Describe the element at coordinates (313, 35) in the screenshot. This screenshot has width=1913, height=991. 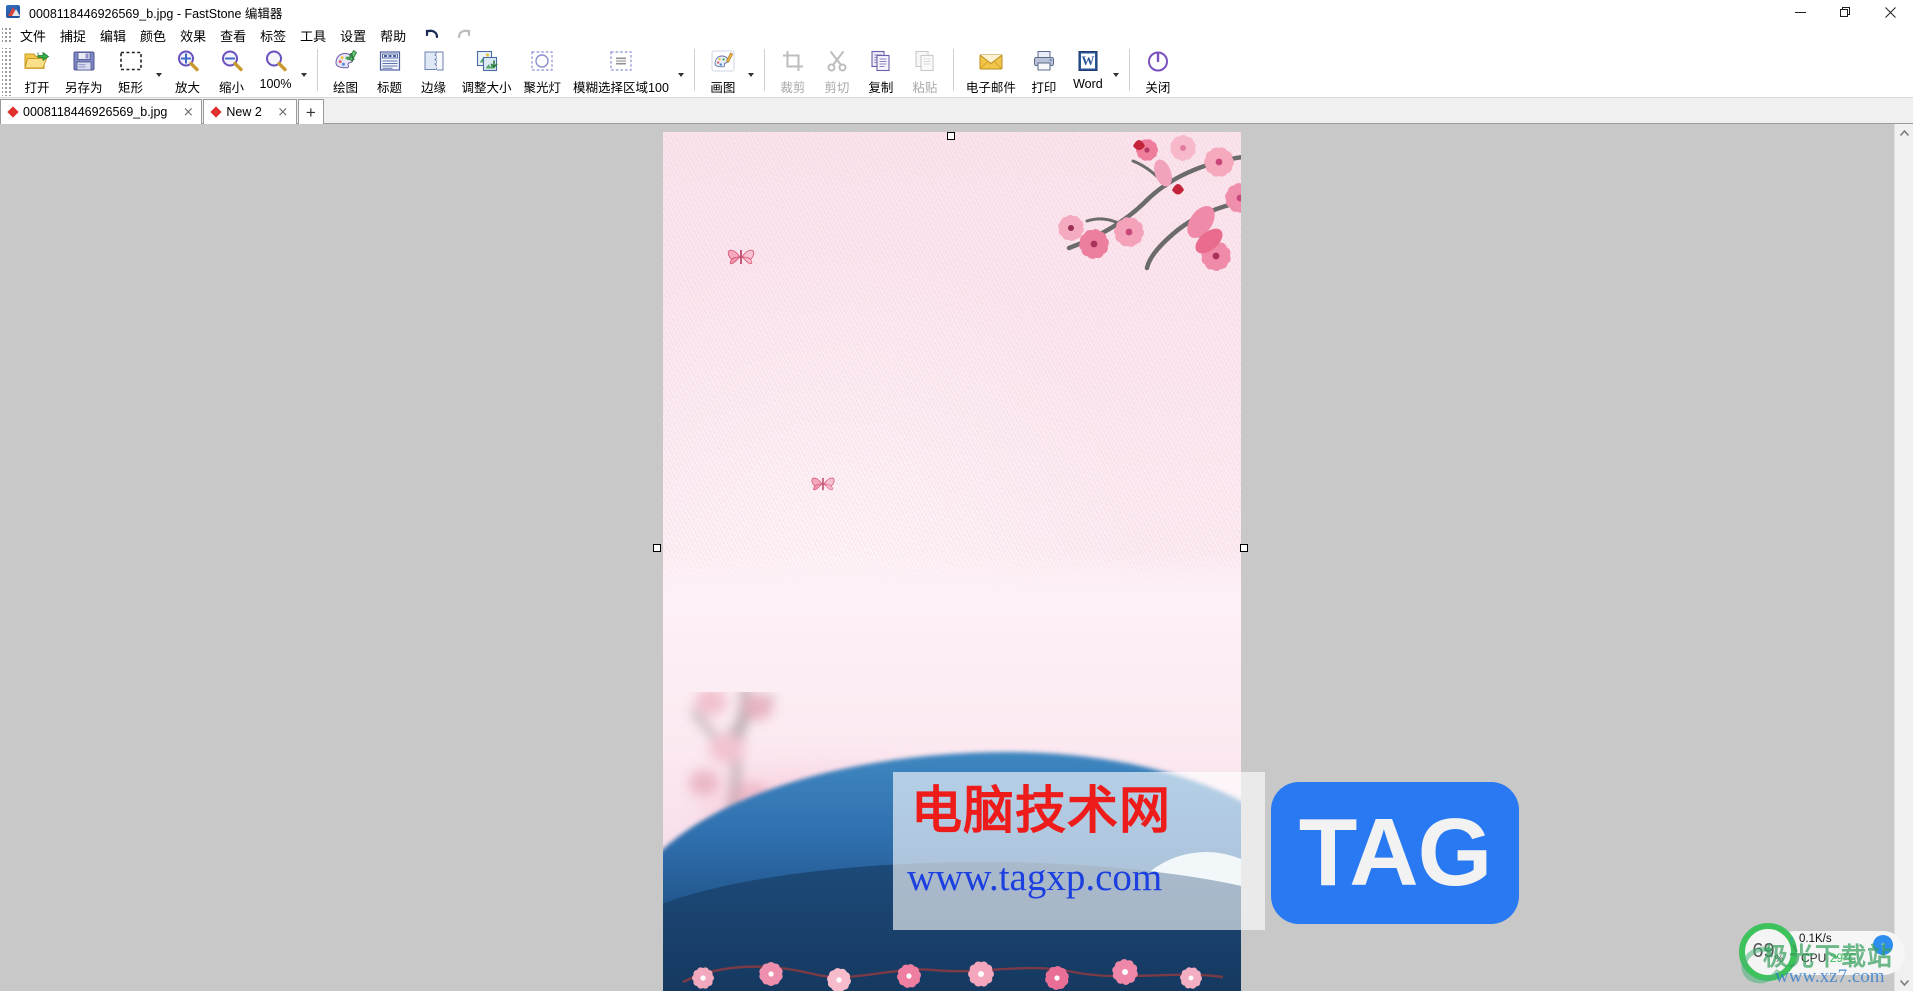
I see `menu-tools: 工具` at that location.